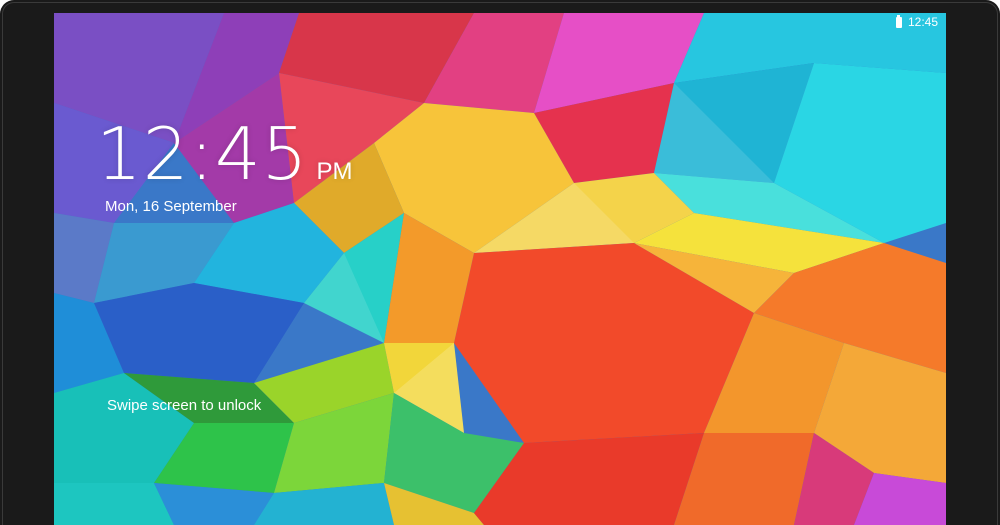 The width and height of the screenshot is (1000, 525). Describe the element at coordinates (334, 171) in the screenshot. I see `clock-ampm: PM` at that location.